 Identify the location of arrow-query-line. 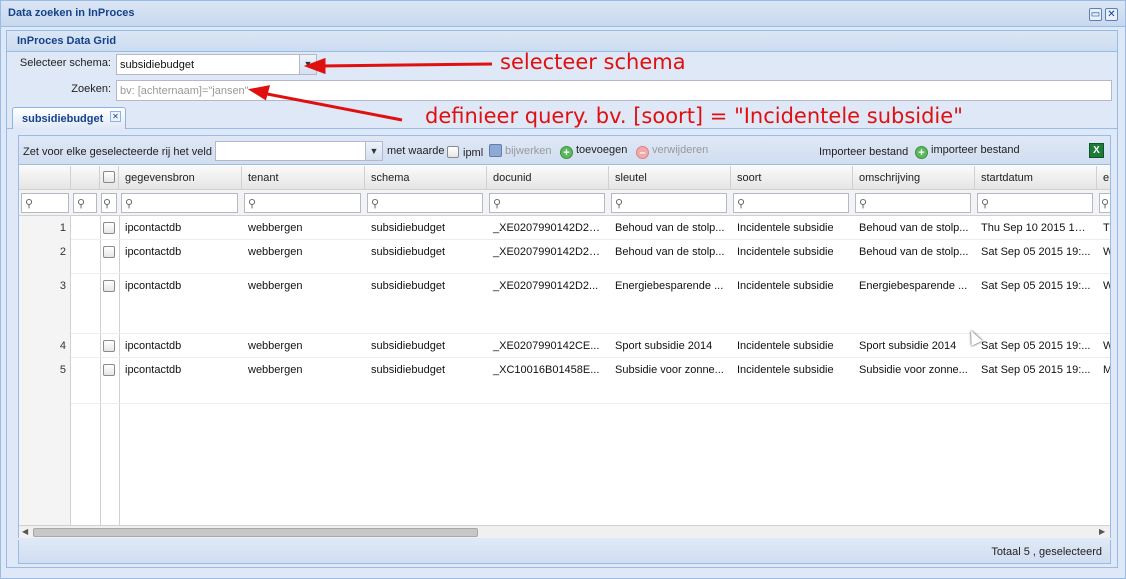
(332, 106).